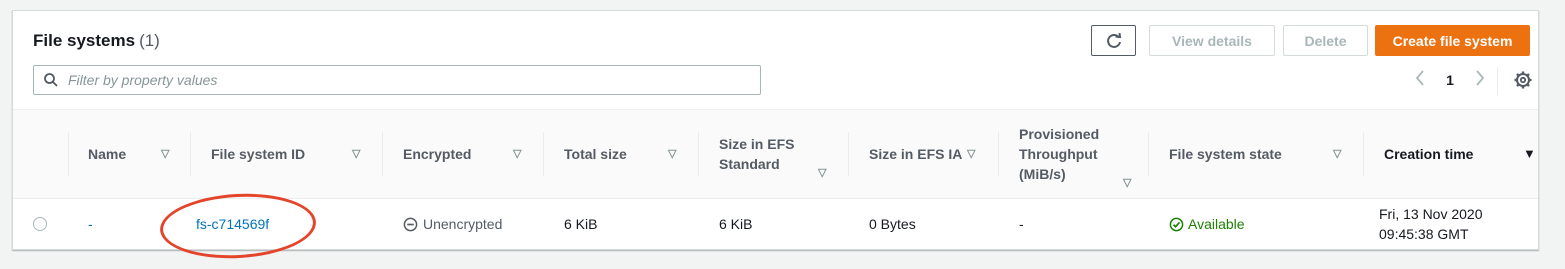  I want to click on cell-size-standard: 6 KiB, so click(736, 224).